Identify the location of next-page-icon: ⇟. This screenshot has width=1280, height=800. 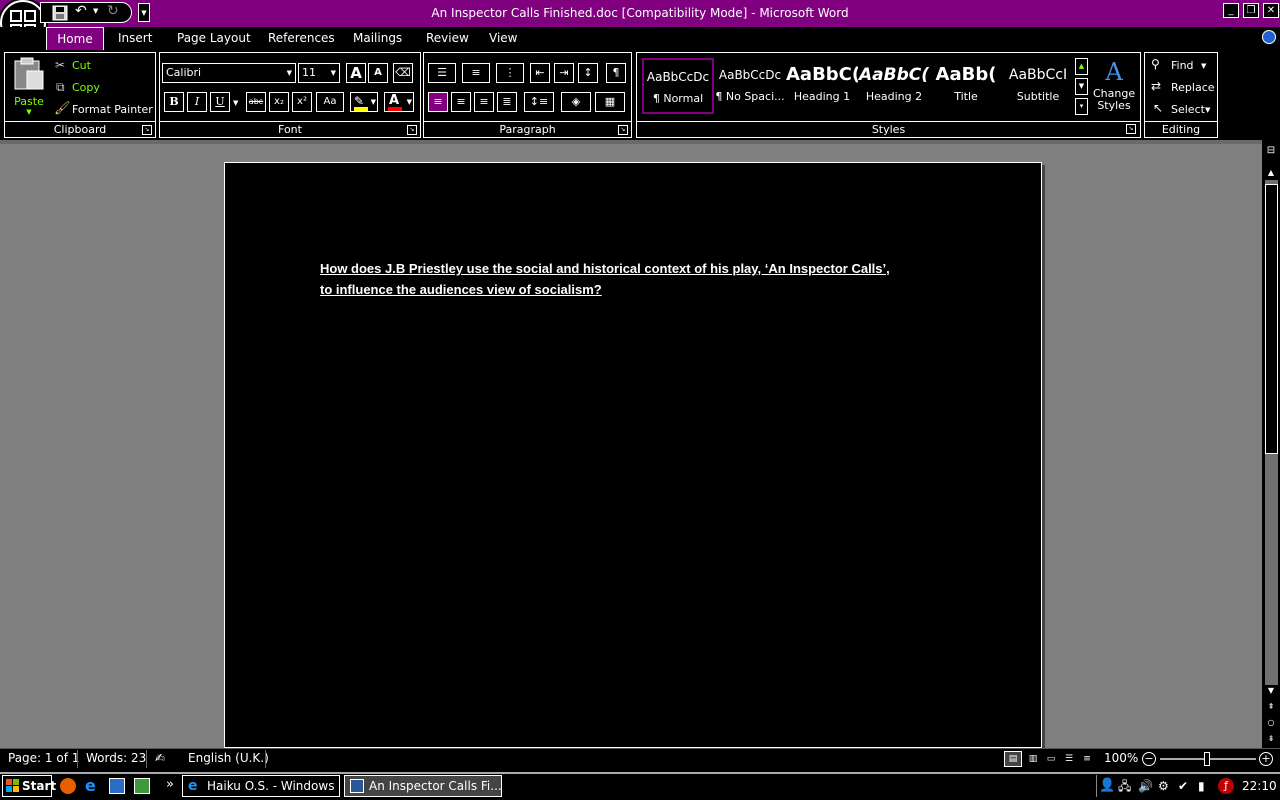
(1271, 738).